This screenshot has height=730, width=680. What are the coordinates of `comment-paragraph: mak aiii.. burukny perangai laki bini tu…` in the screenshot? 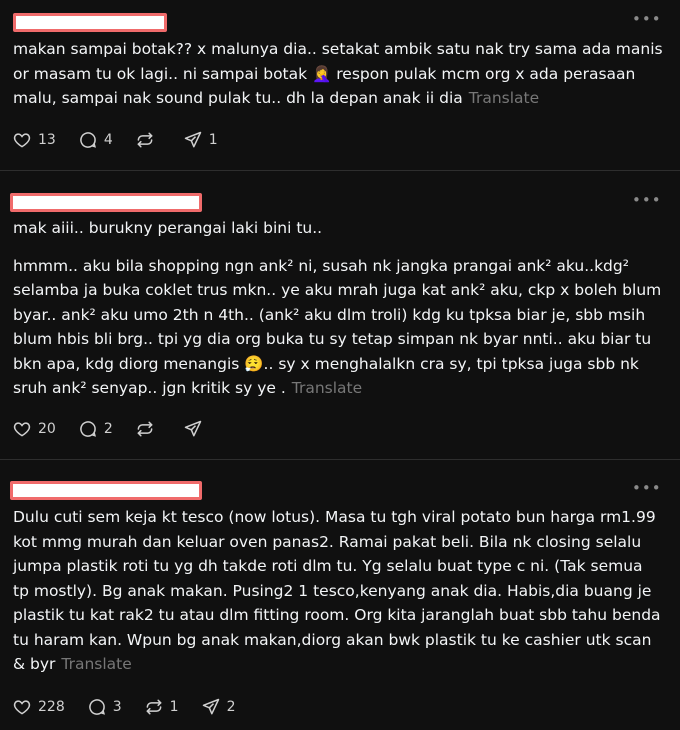 It's located at (168, 228).